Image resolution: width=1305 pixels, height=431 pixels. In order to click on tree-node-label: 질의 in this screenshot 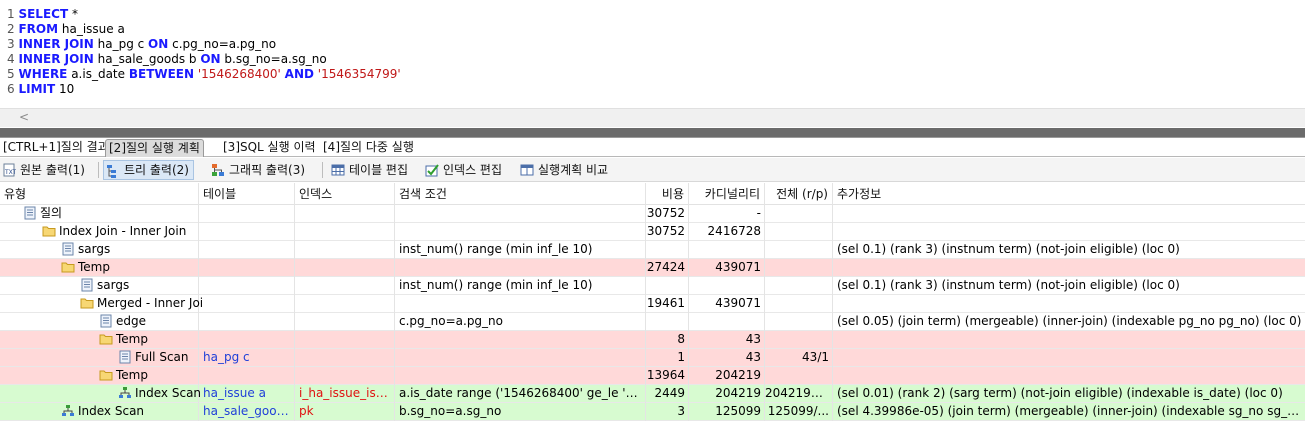, I will do `click(51, 213)`.